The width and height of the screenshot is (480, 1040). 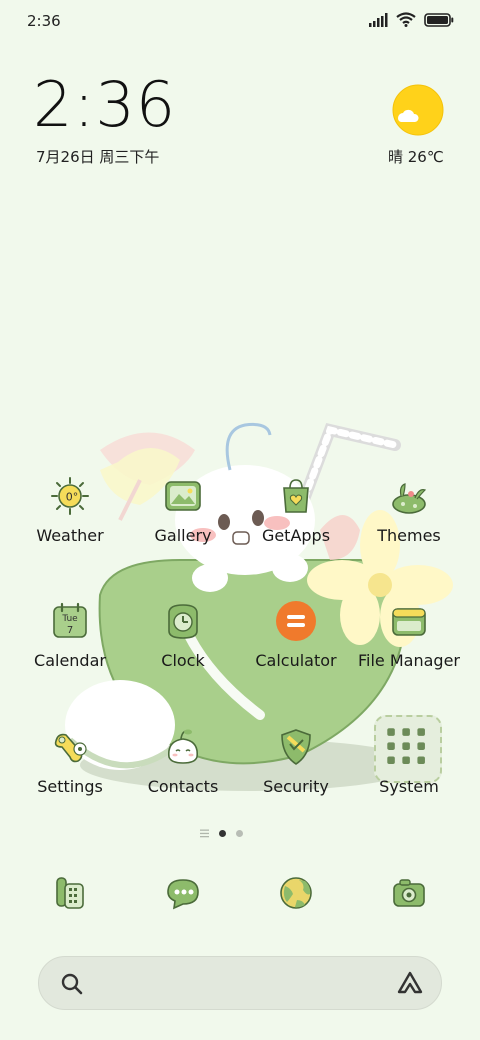 I want to click on app-gallery: Gallery, so click(x=183, y=526).